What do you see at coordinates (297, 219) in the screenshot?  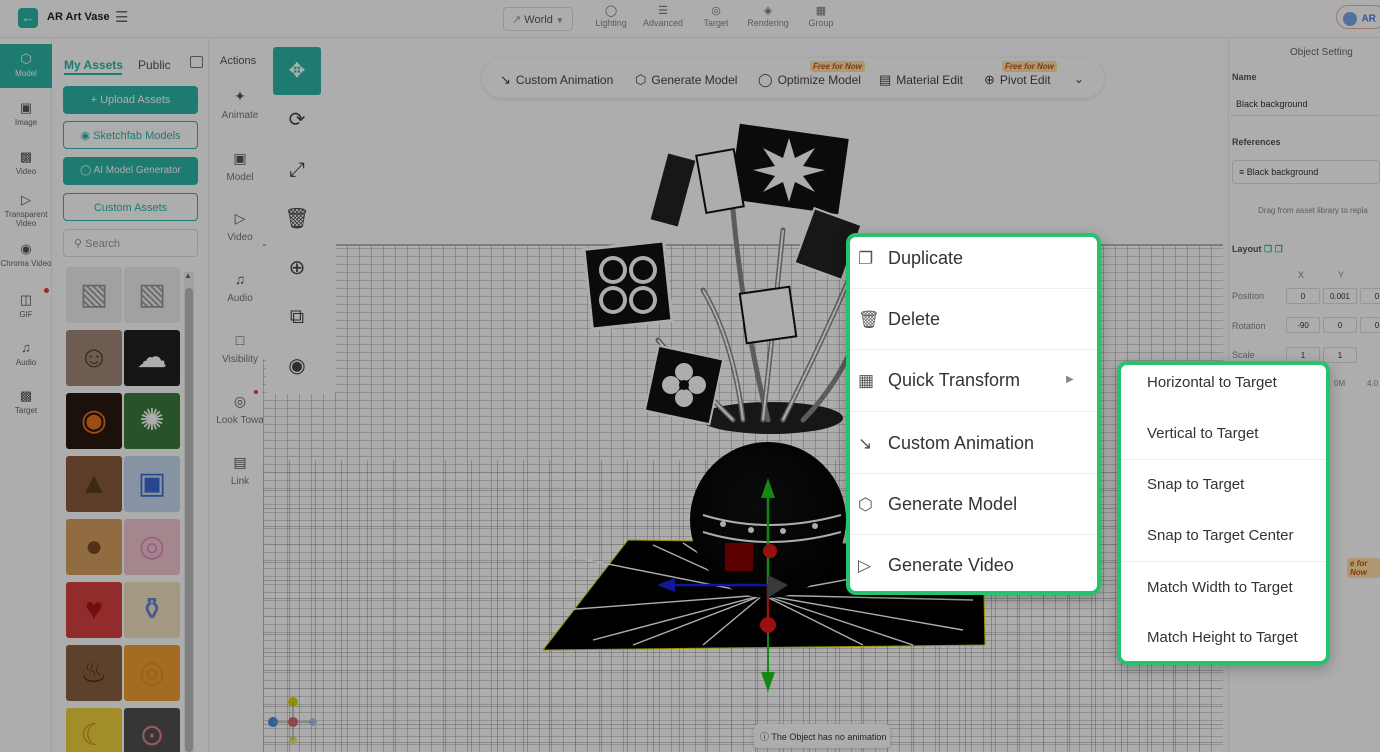 I see `trash-icon: 🗑` at bounding box center [297, 219].